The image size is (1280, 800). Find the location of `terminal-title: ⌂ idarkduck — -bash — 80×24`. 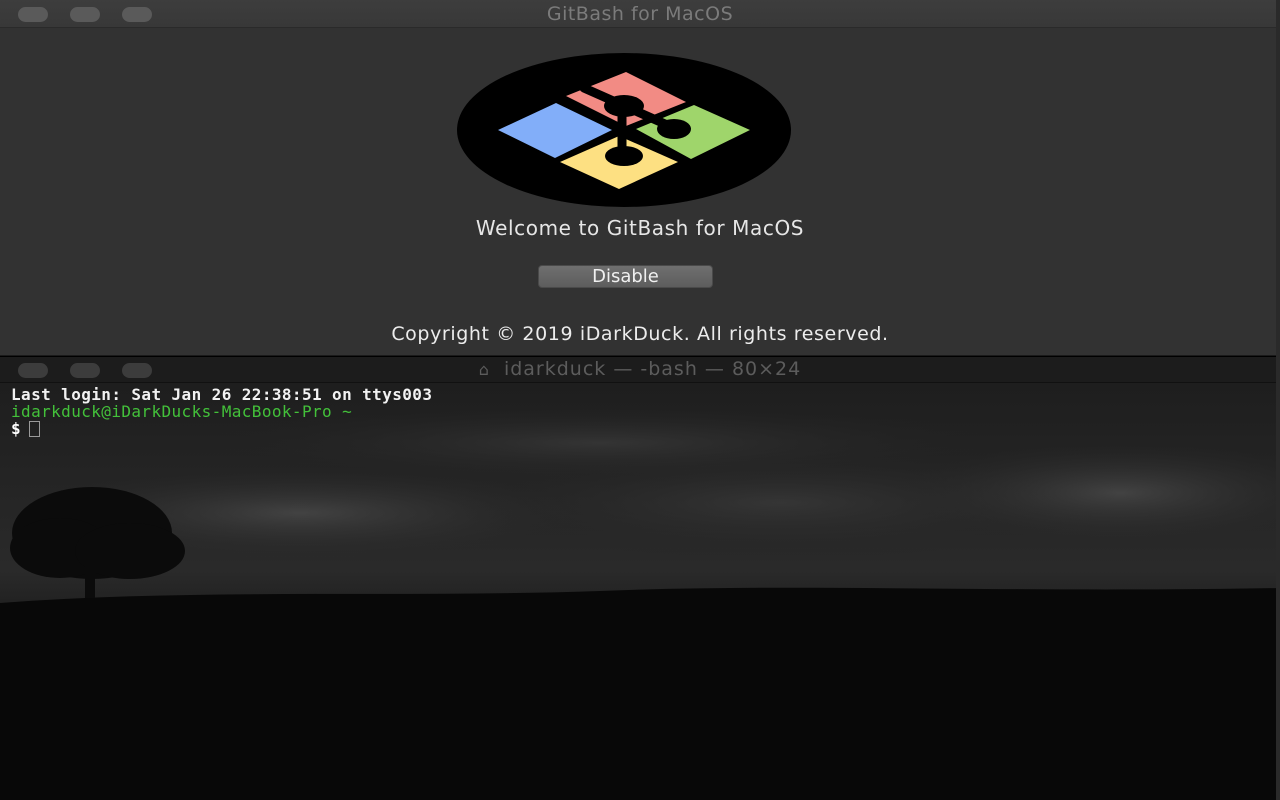

terminal-title: ⌂ idarkduck — -bash — 80×24 is located at coordinates (640, 369).